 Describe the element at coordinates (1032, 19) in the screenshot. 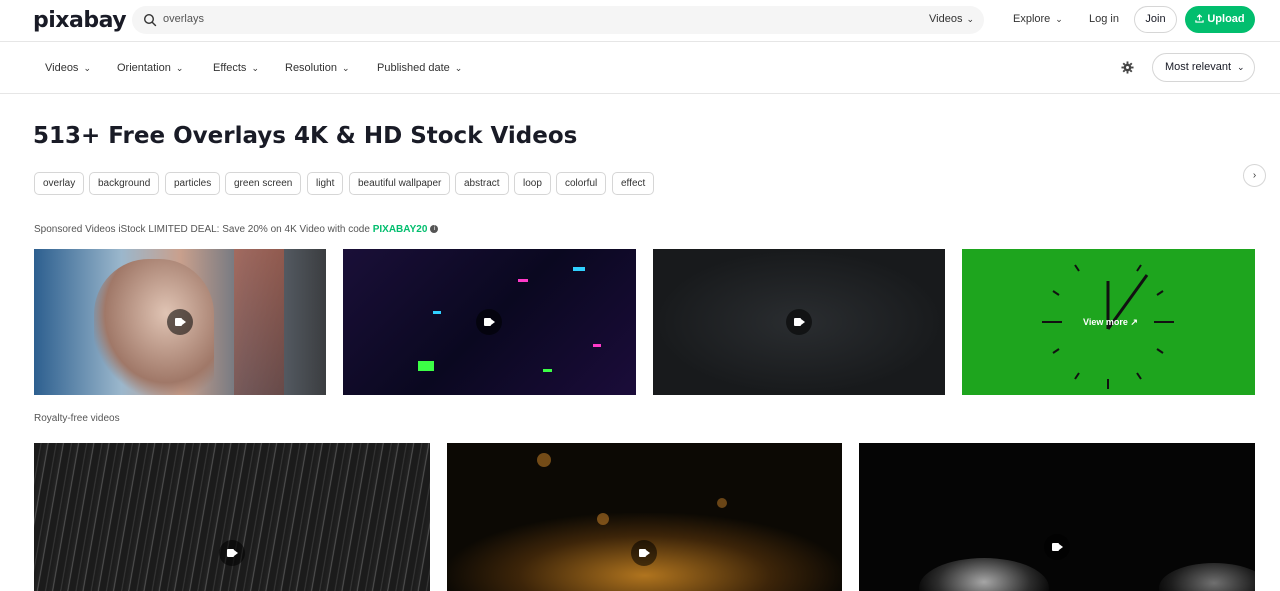

I see `explore-label: Explore` at that location.